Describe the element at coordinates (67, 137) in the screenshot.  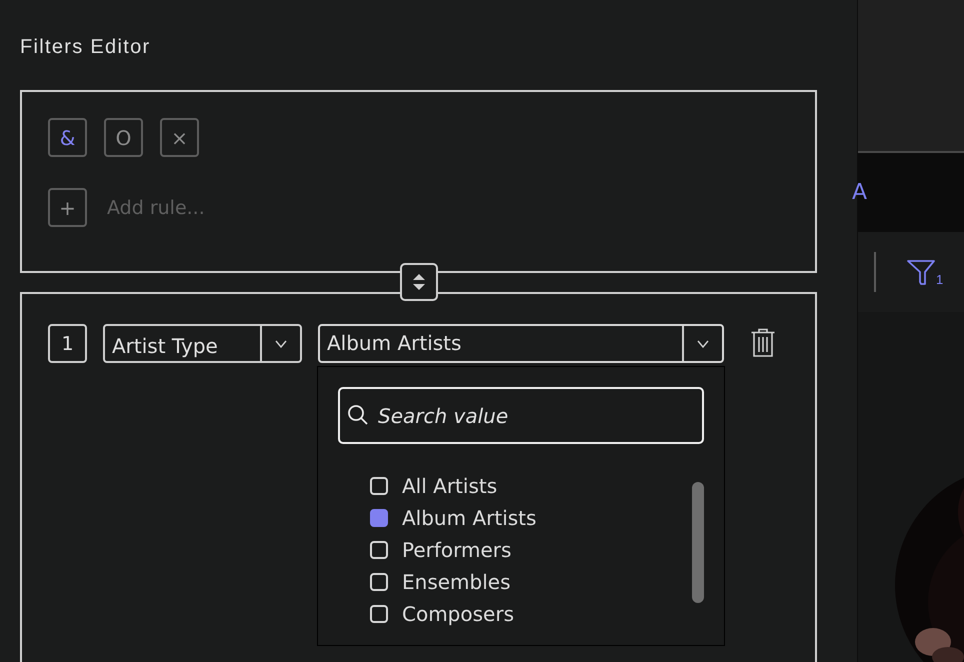
I see `operator-button: &` at that location.